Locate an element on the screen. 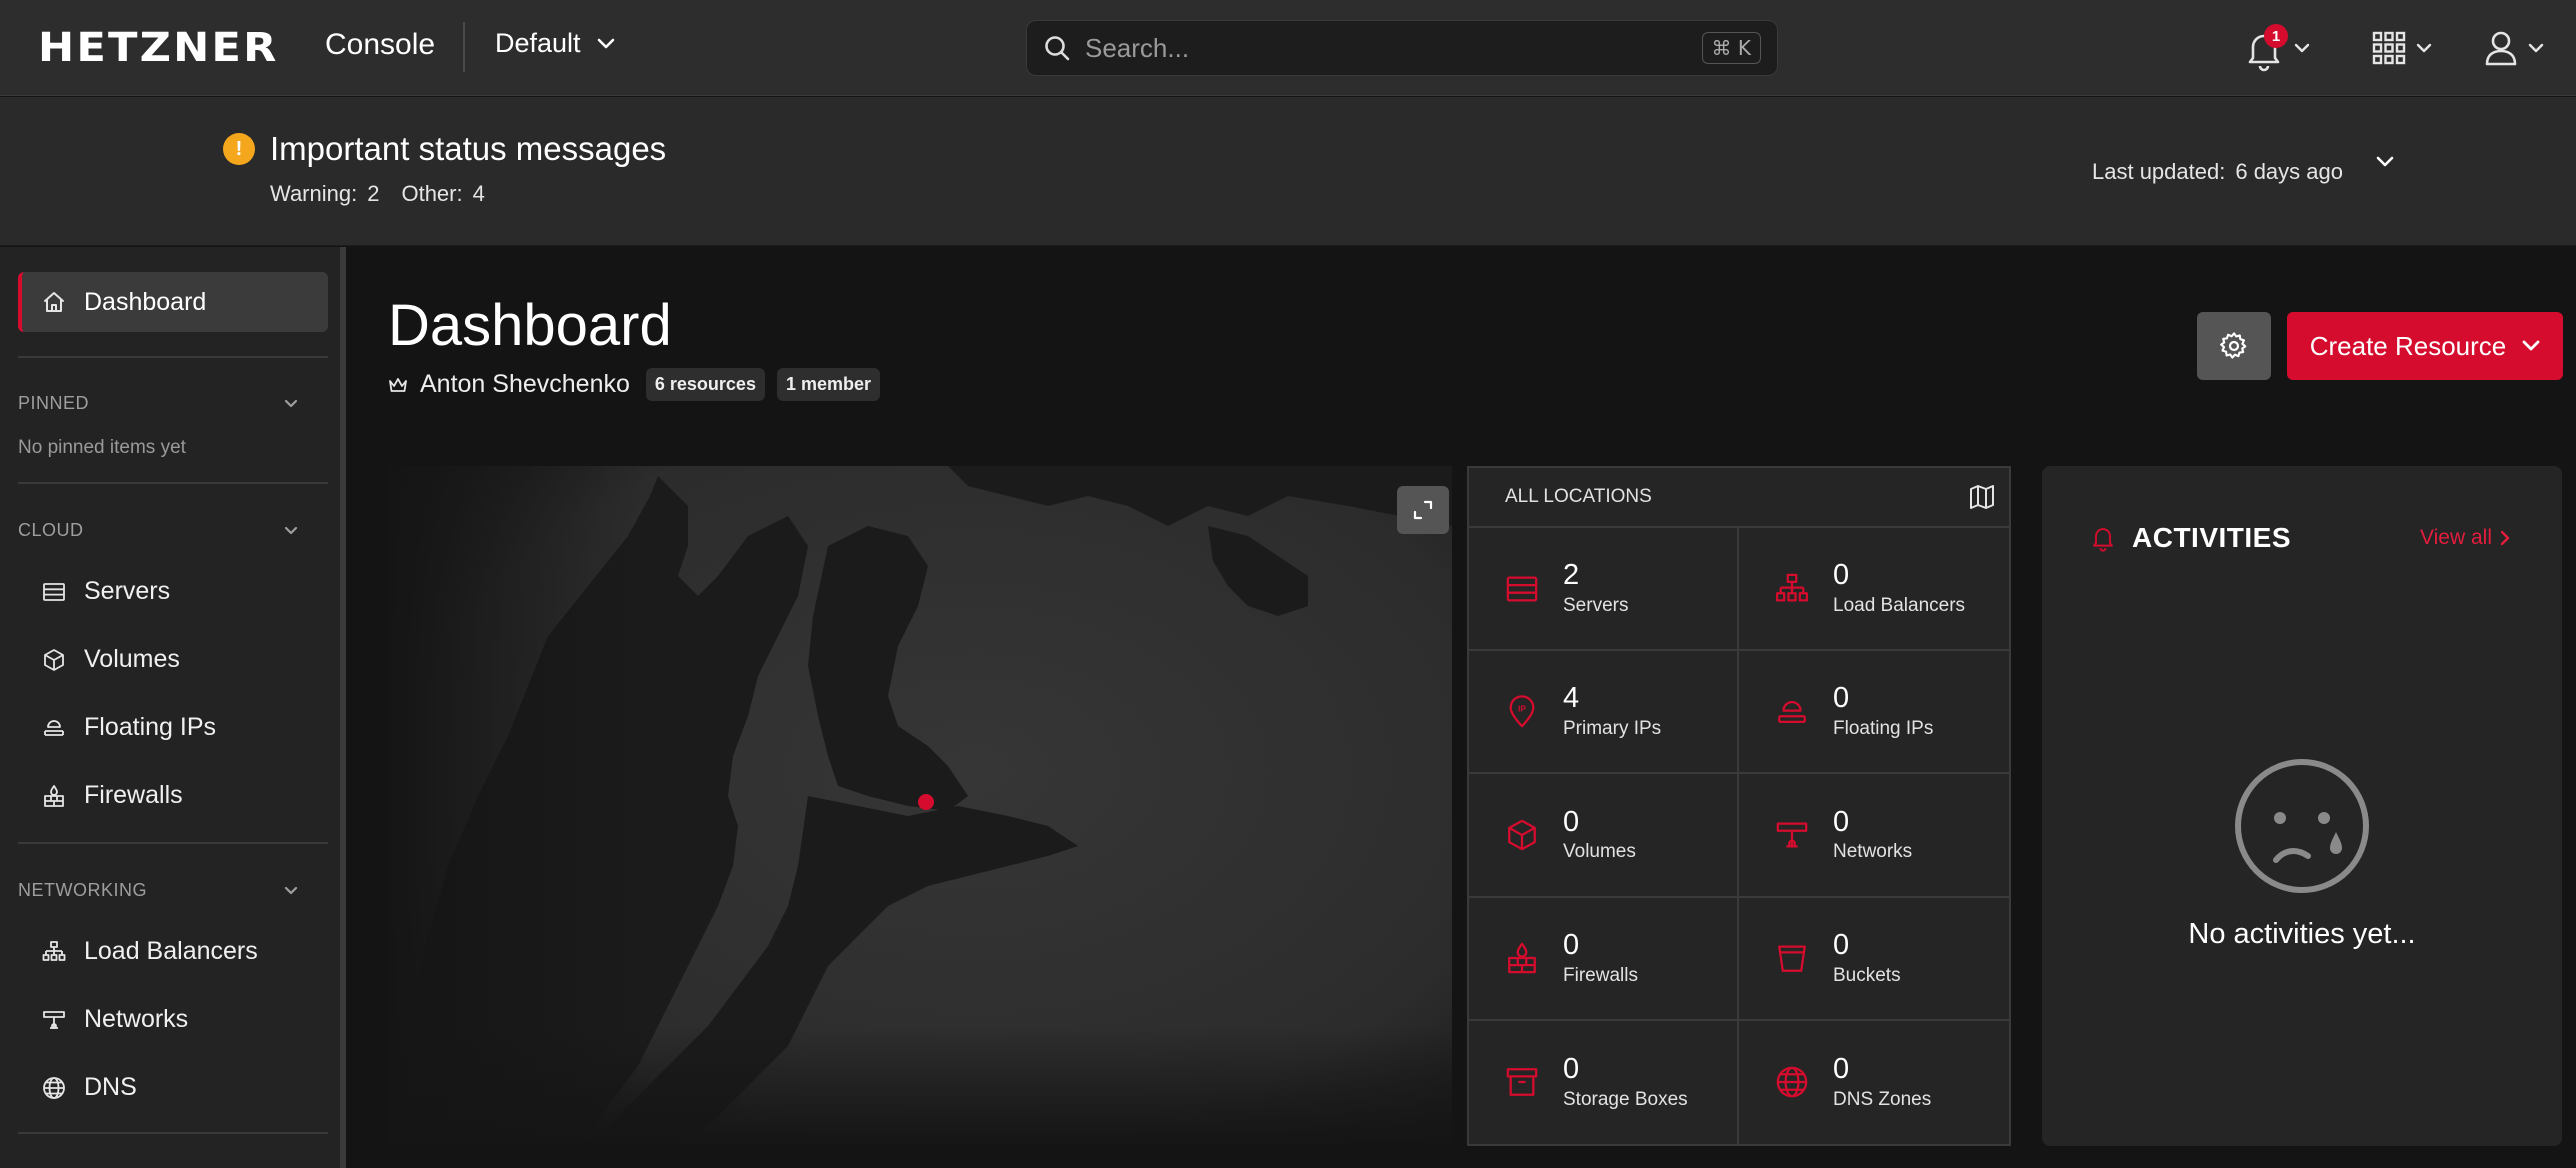 This screenshot has height=1168, width=2576. resource-firewalls: 0 Firewalls is located at coordinates (1604, 959).